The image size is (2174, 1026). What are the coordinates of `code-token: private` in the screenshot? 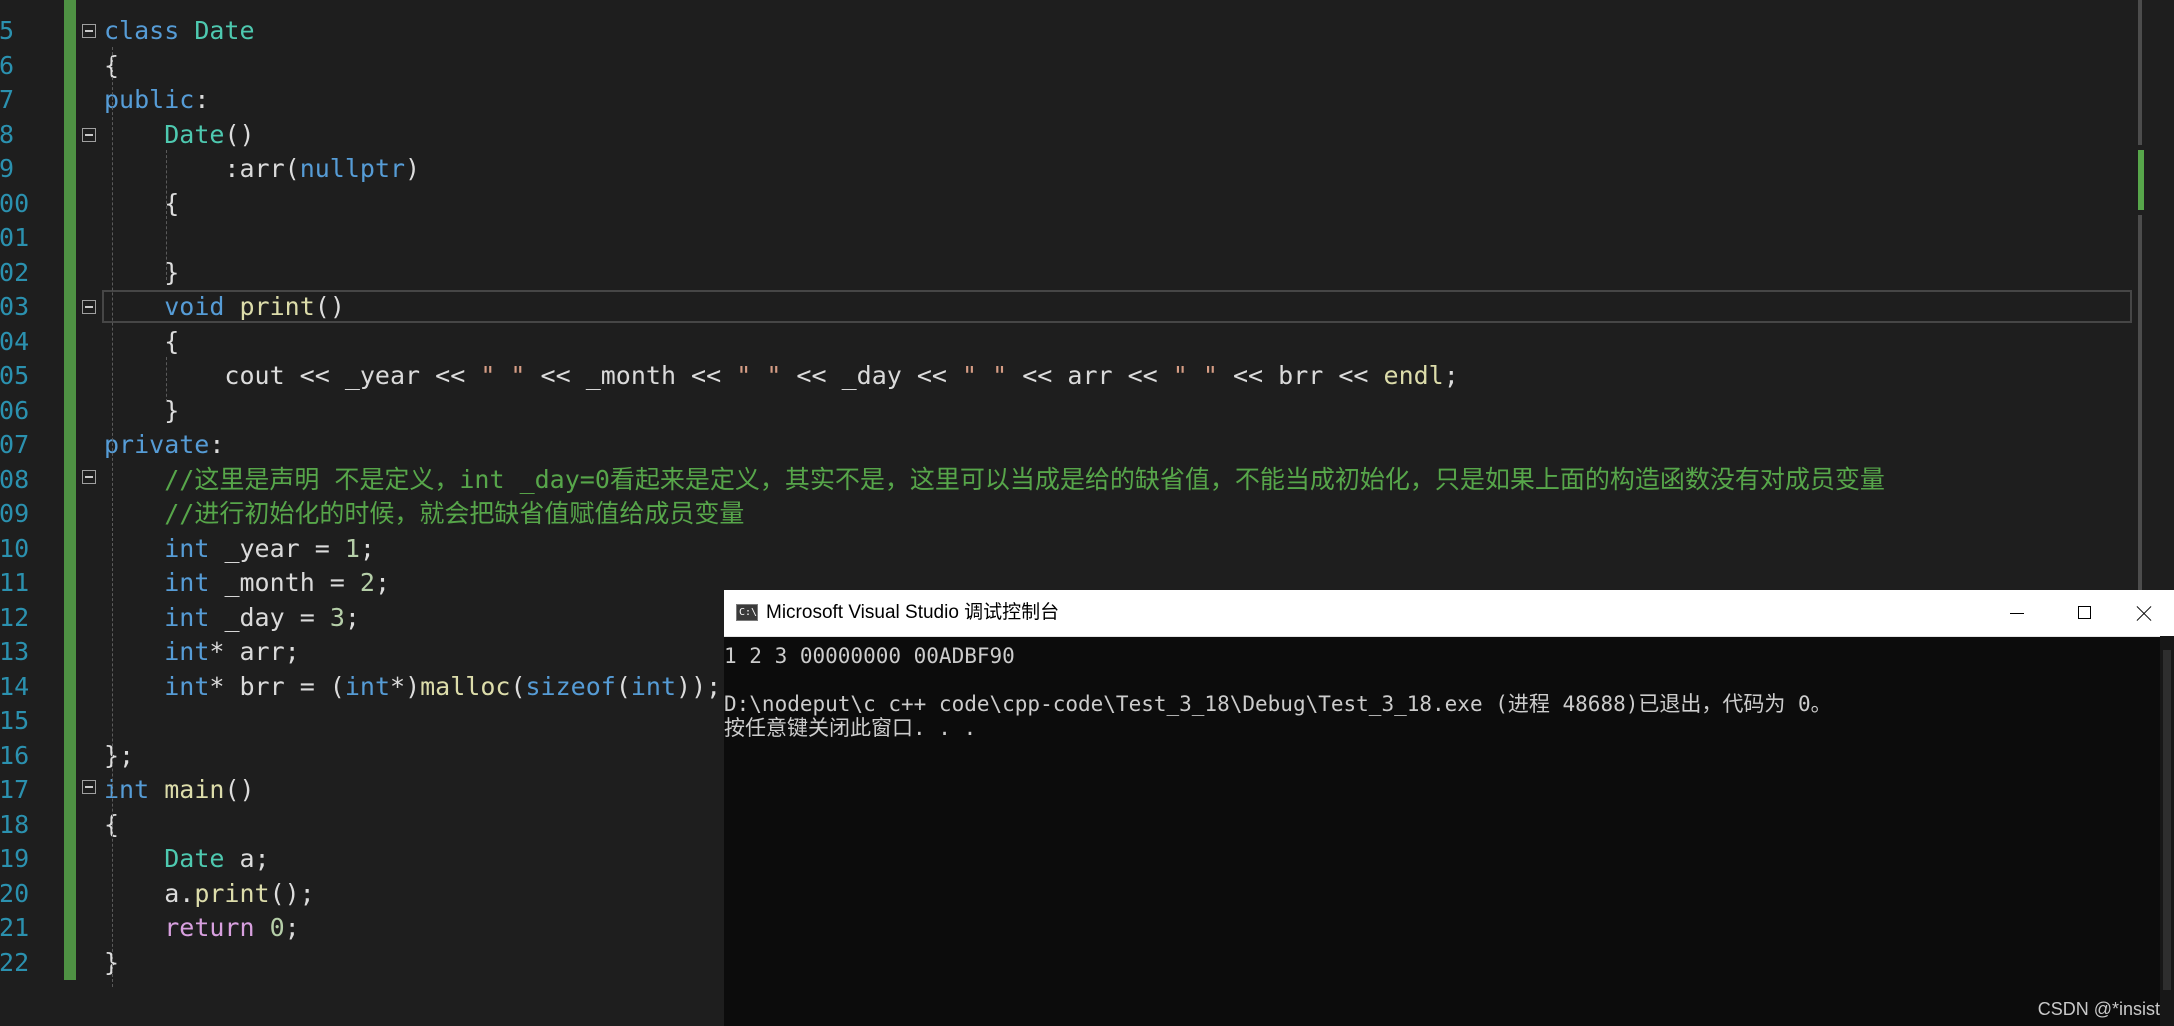 It's located at (157, 444).